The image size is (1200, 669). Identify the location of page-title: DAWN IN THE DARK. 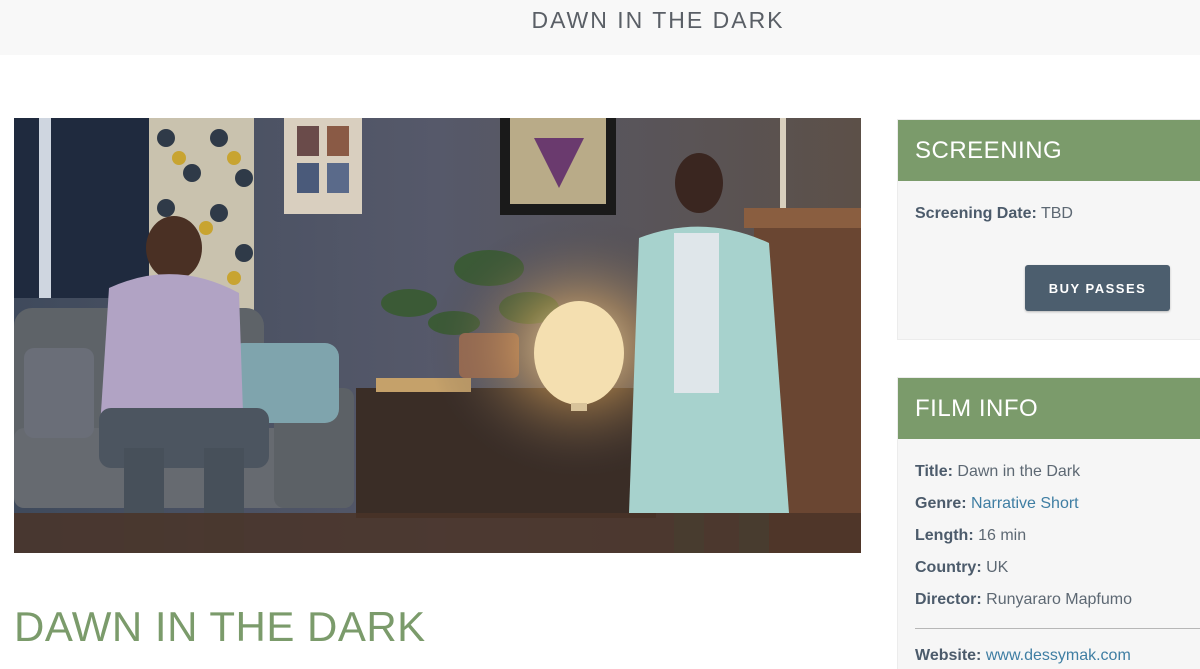
(658, 20).